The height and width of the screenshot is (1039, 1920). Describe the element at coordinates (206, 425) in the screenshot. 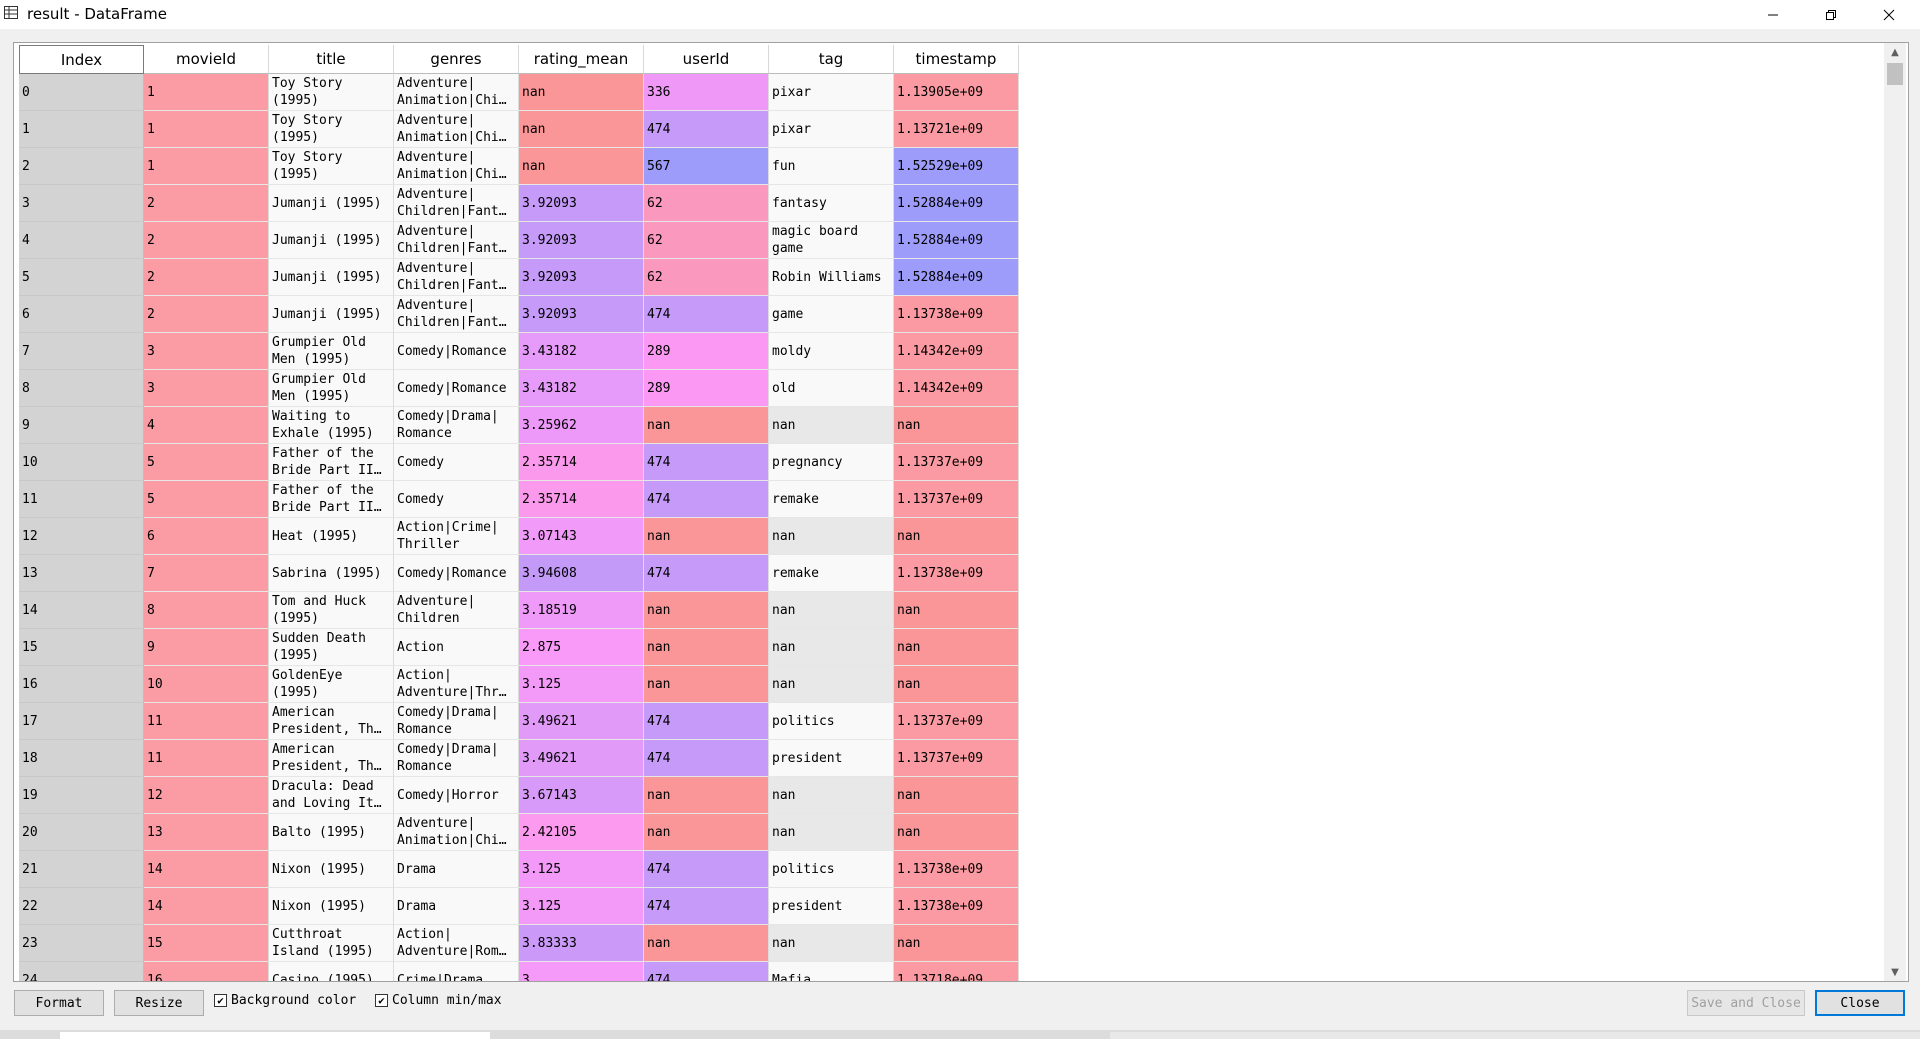

I see `cell-movieid: 4` at that location.